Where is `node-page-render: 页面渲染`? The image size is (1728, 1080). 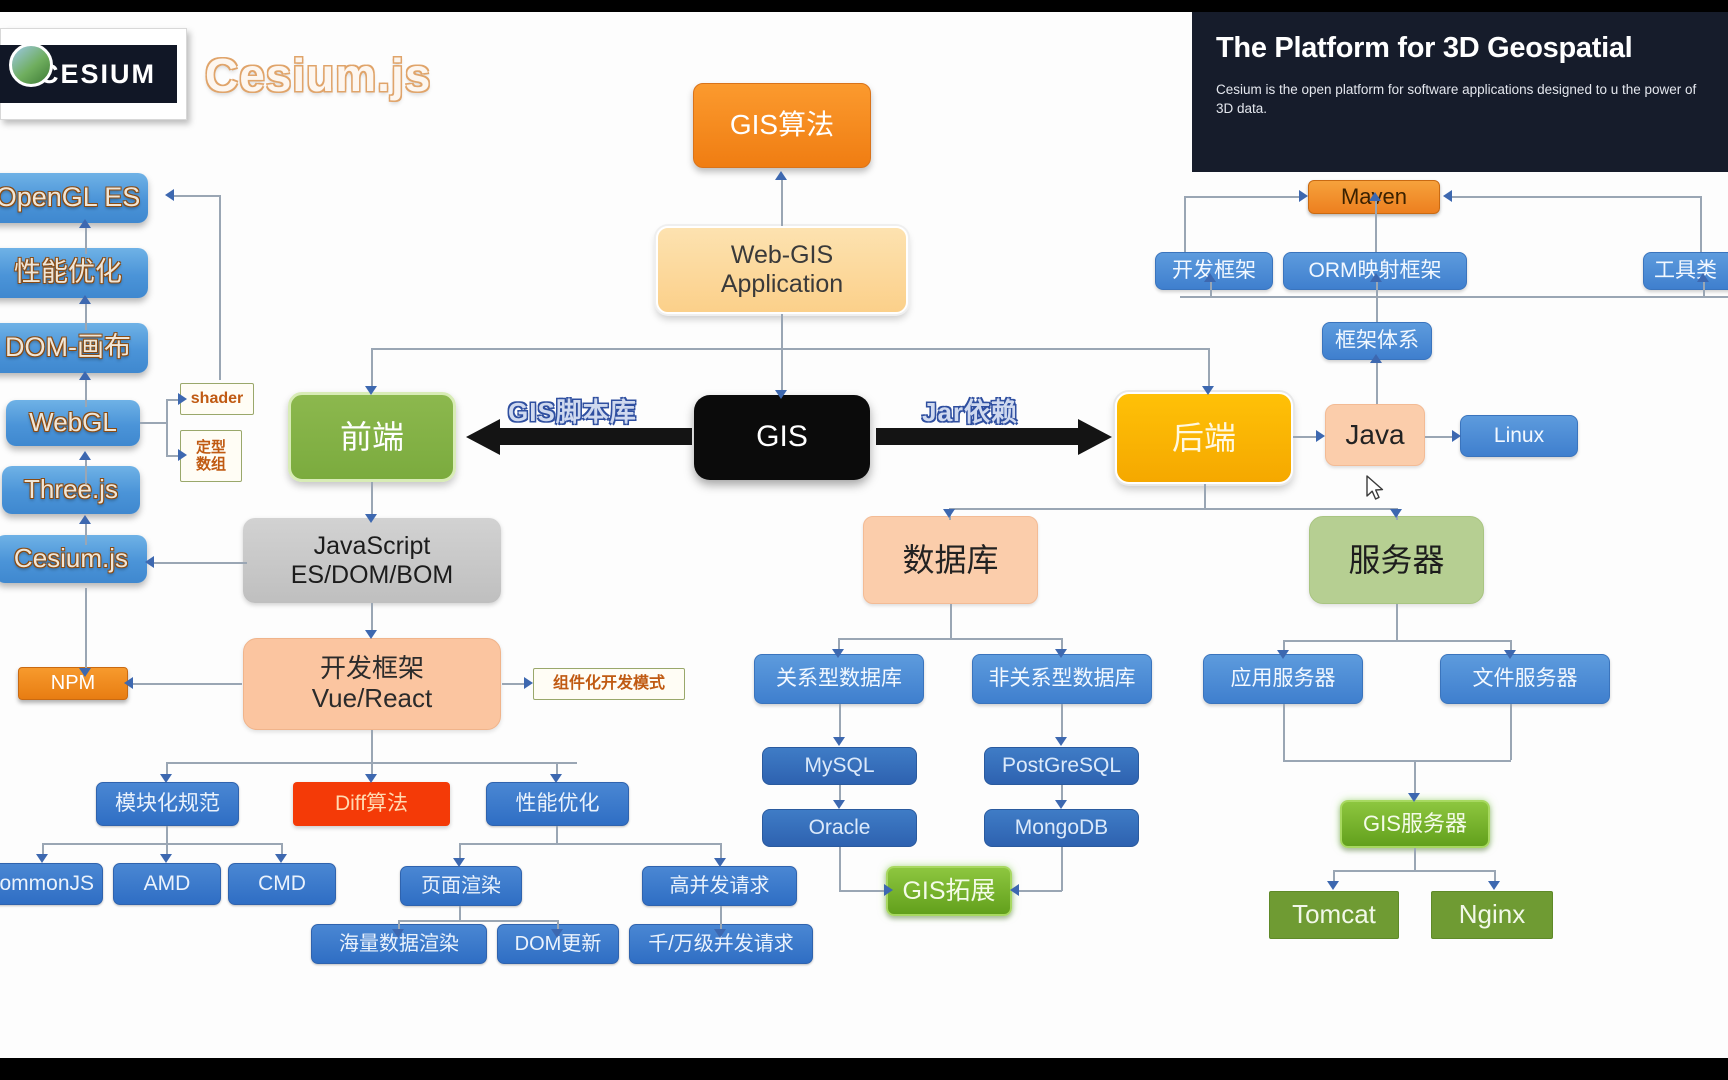 node-page-render: 页面渲染 is located at coordinates (461, 886).